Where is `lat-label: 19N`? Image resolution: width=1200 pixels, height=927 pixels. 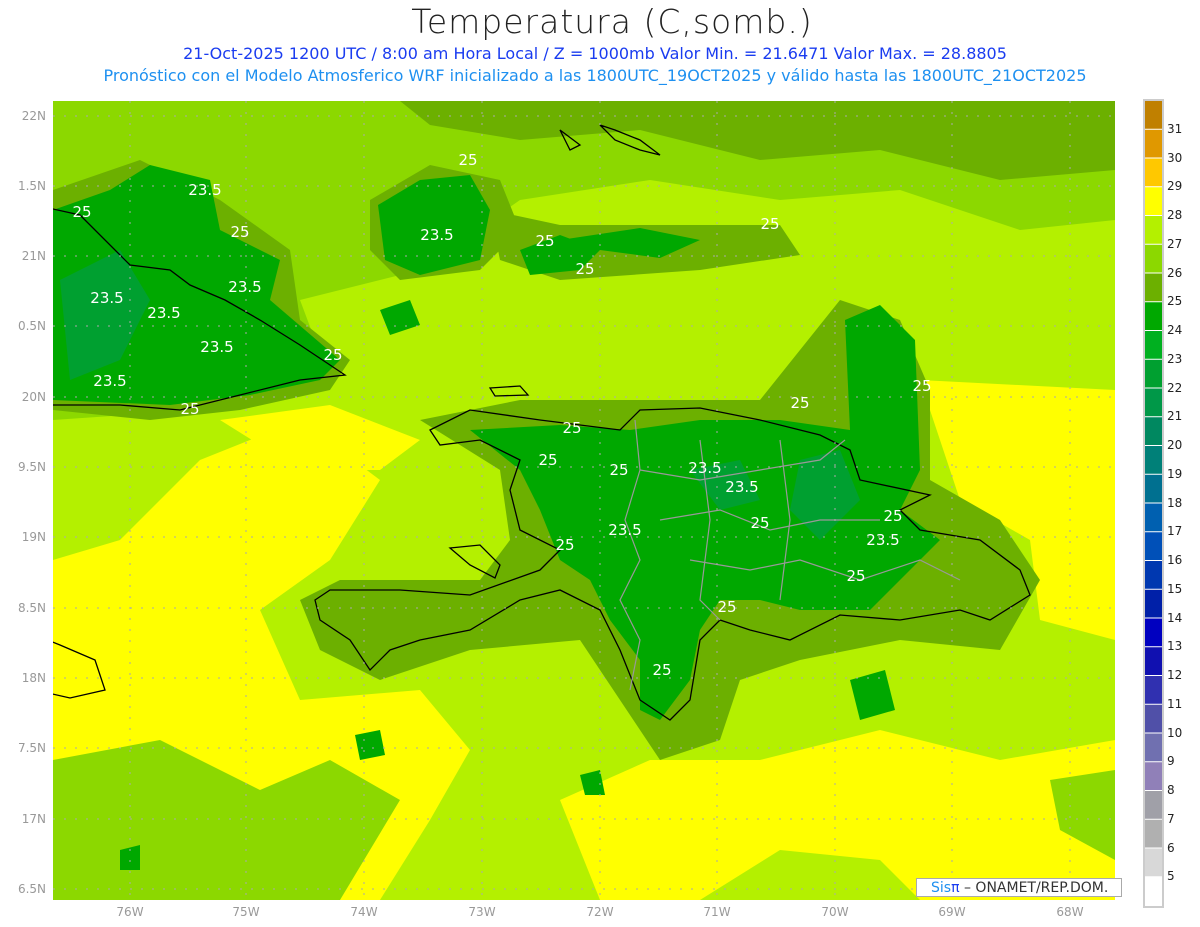
lat-label: 19N is located at coordinates (33, 537).